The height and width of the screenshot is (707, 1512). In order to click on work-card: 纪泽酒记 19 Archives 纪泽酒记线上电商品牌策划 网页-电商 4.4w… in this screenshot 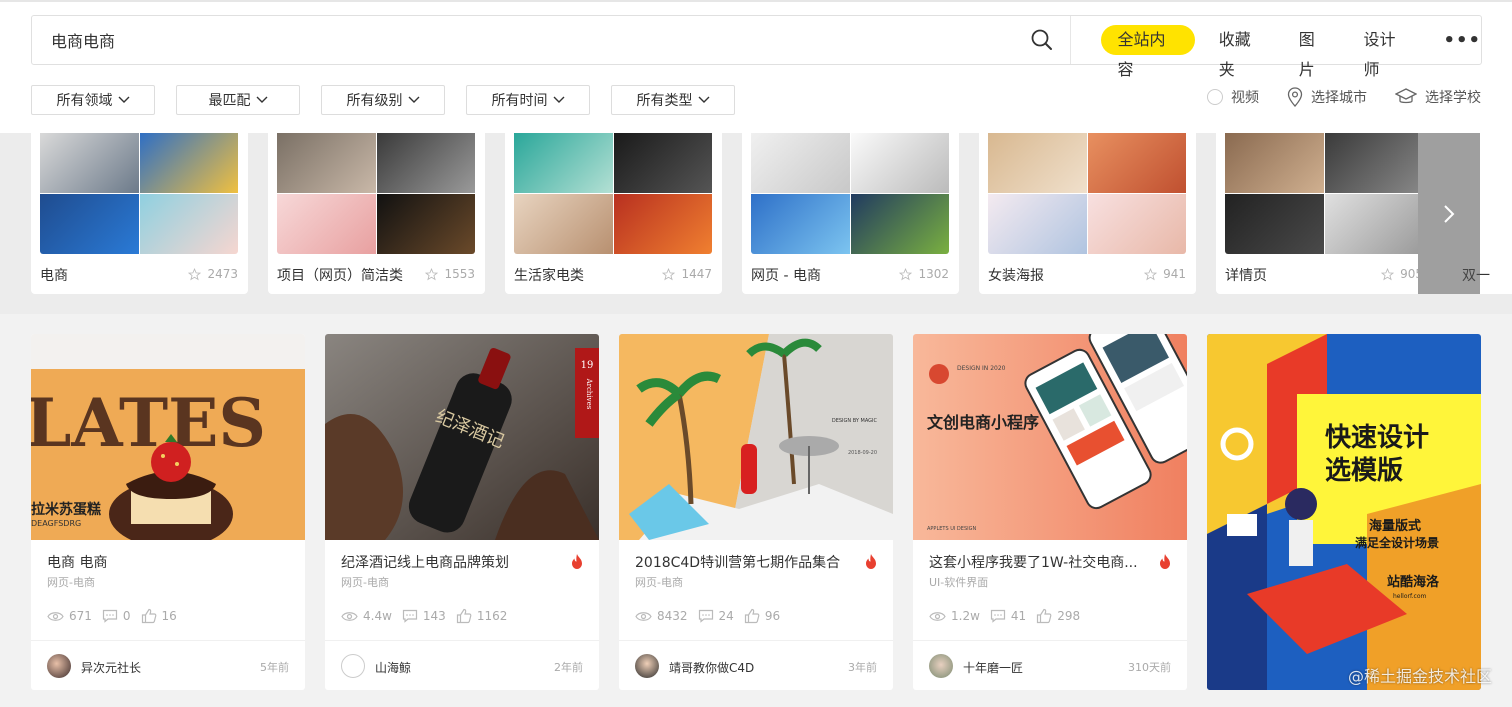, I will do `click(462, 512)`.